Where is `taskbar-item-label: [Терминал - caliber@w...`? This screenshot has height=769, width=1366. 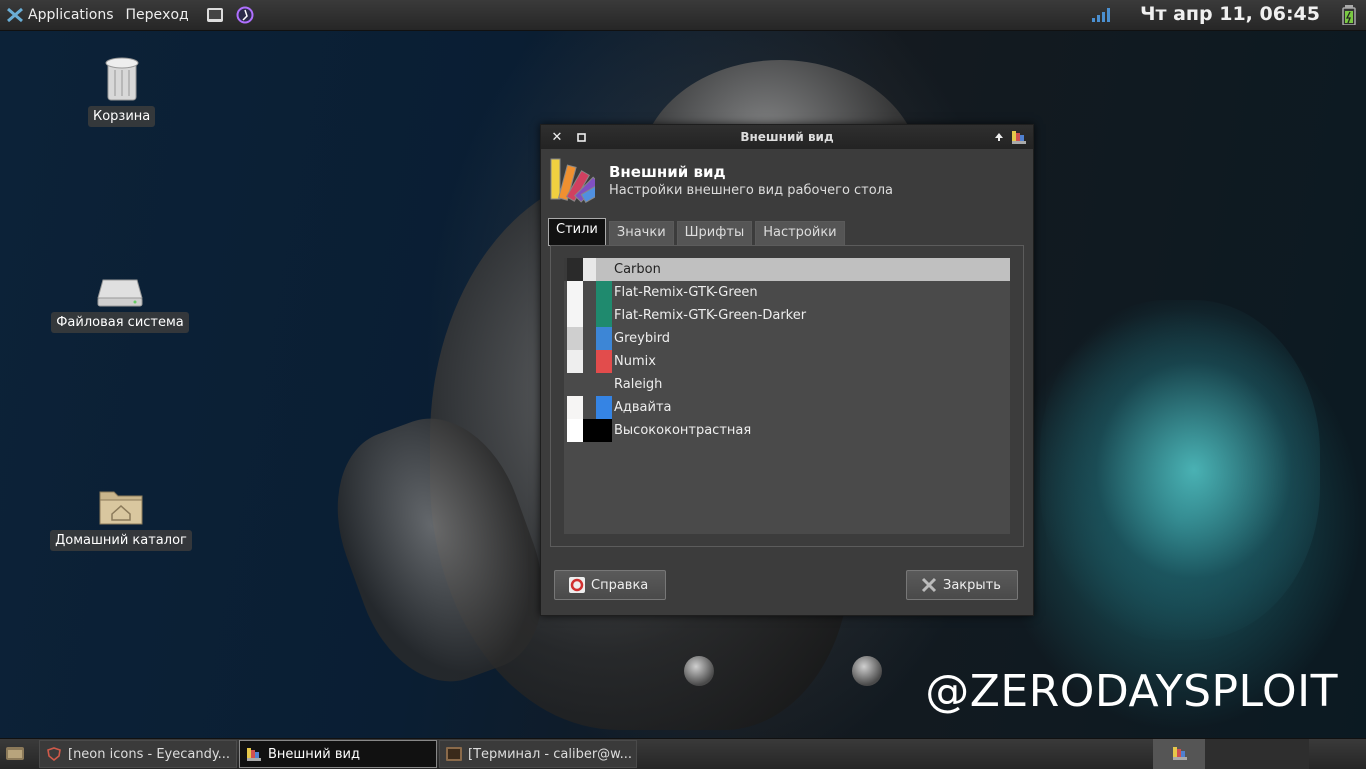
taskbar-item-label: [Терминал - caliber@w... is located at coordinates (550, 754).